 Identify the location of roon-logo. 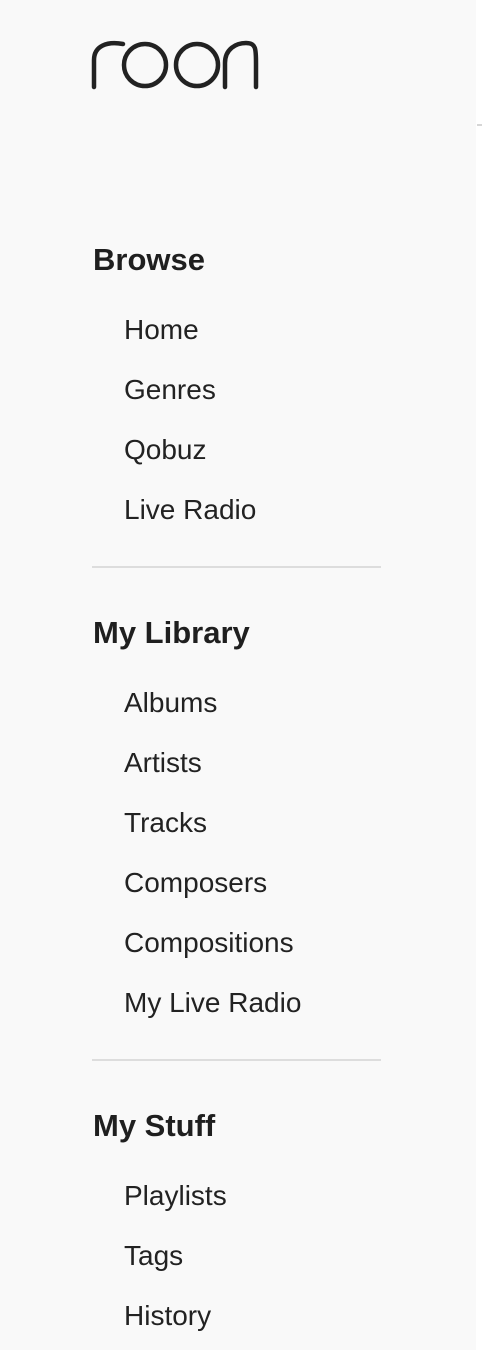
(176, 63).